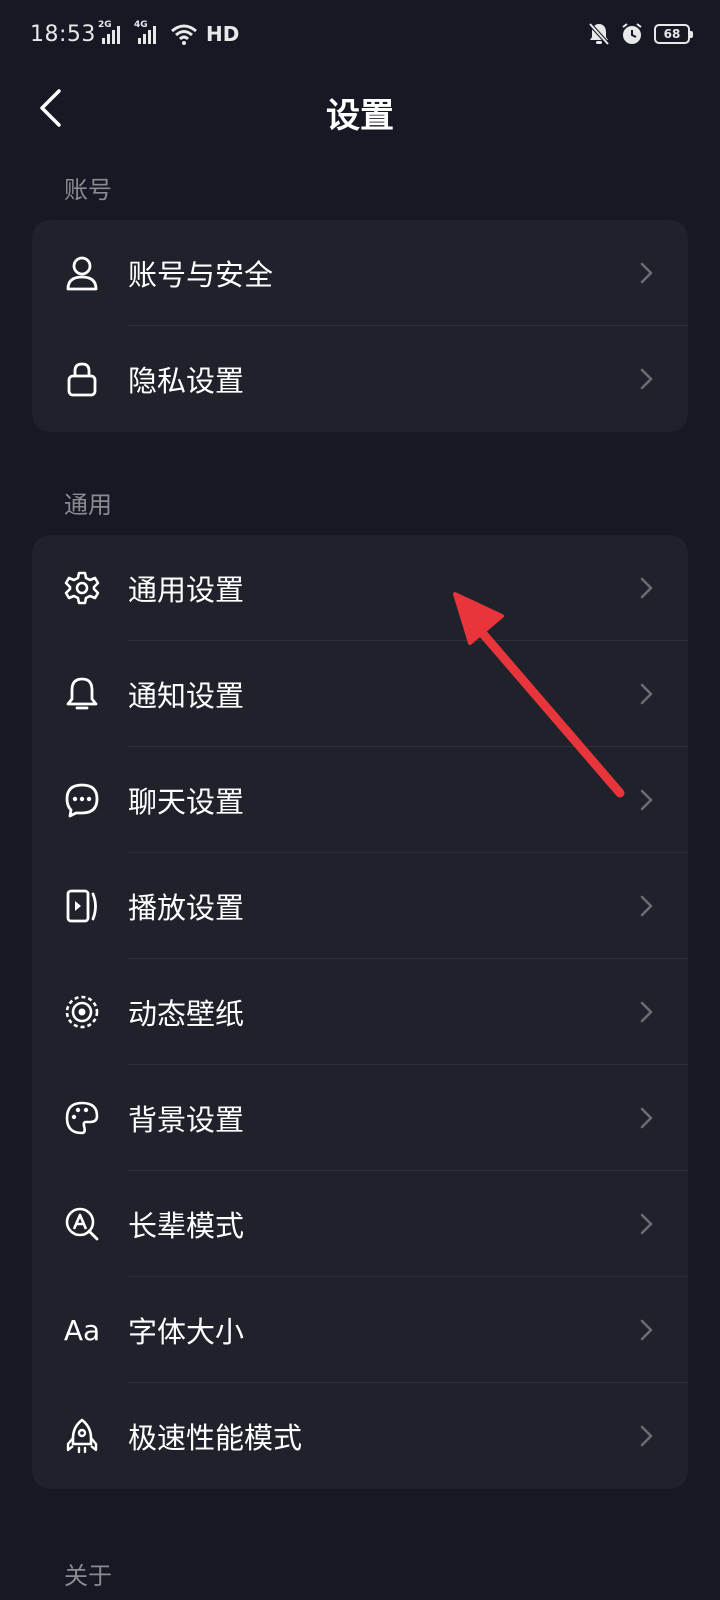 This screenshot has width=720, height=1600. I want to click on page-title: 设置, so click(360, 116).